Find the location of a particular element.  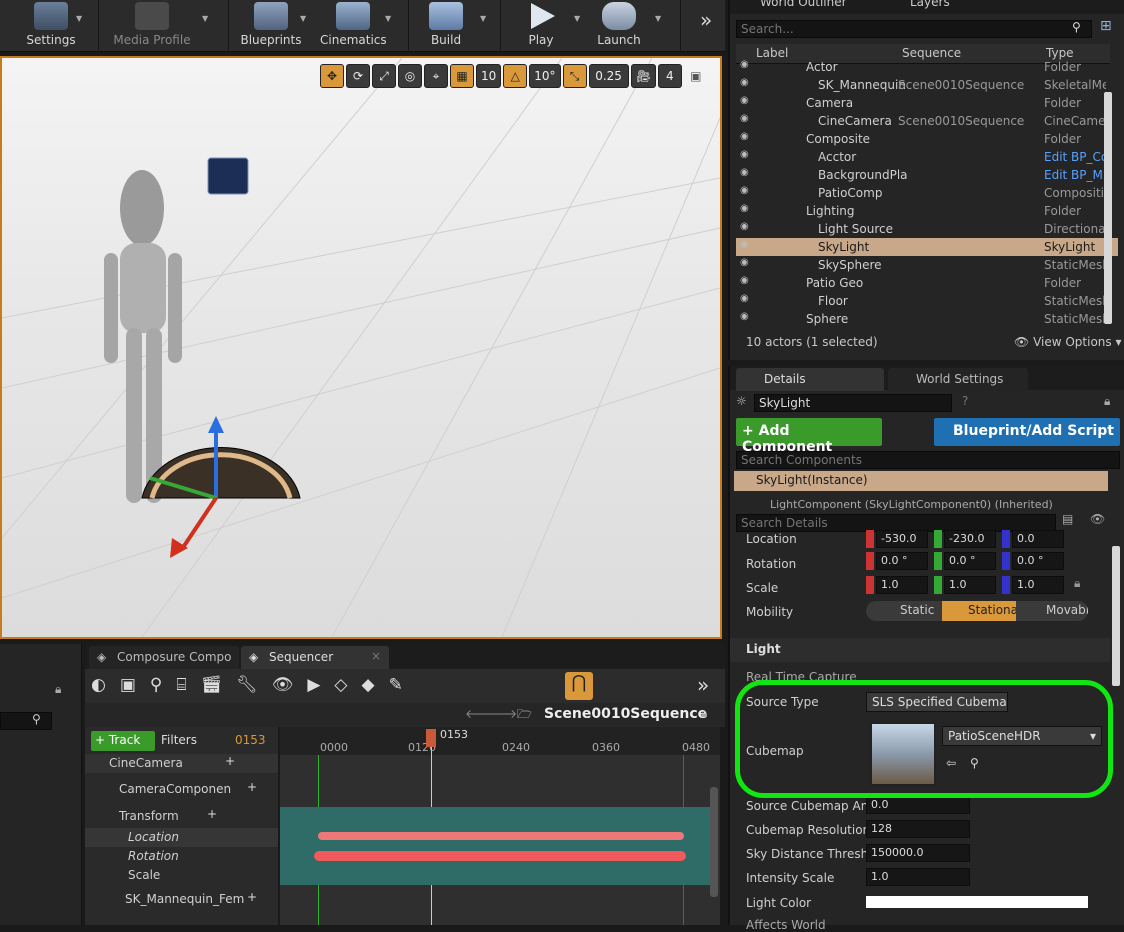

playhead-marker is located at coordinates (431, 738).